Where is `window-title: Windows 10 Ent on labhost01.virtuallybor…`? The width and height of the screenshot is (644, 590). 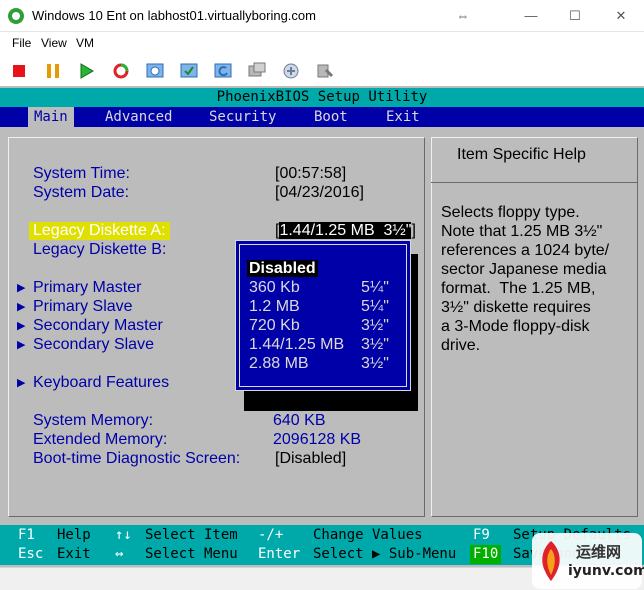
window-title: Windows 10 Ent on labhost01.virtuallybor… is located at coordinates (174, 15).